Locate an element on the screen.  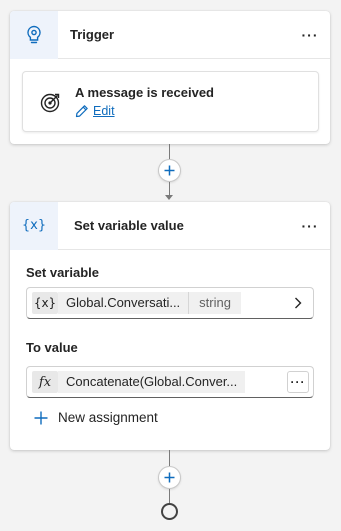
variable-type: string is located at coordinates (214, 303).